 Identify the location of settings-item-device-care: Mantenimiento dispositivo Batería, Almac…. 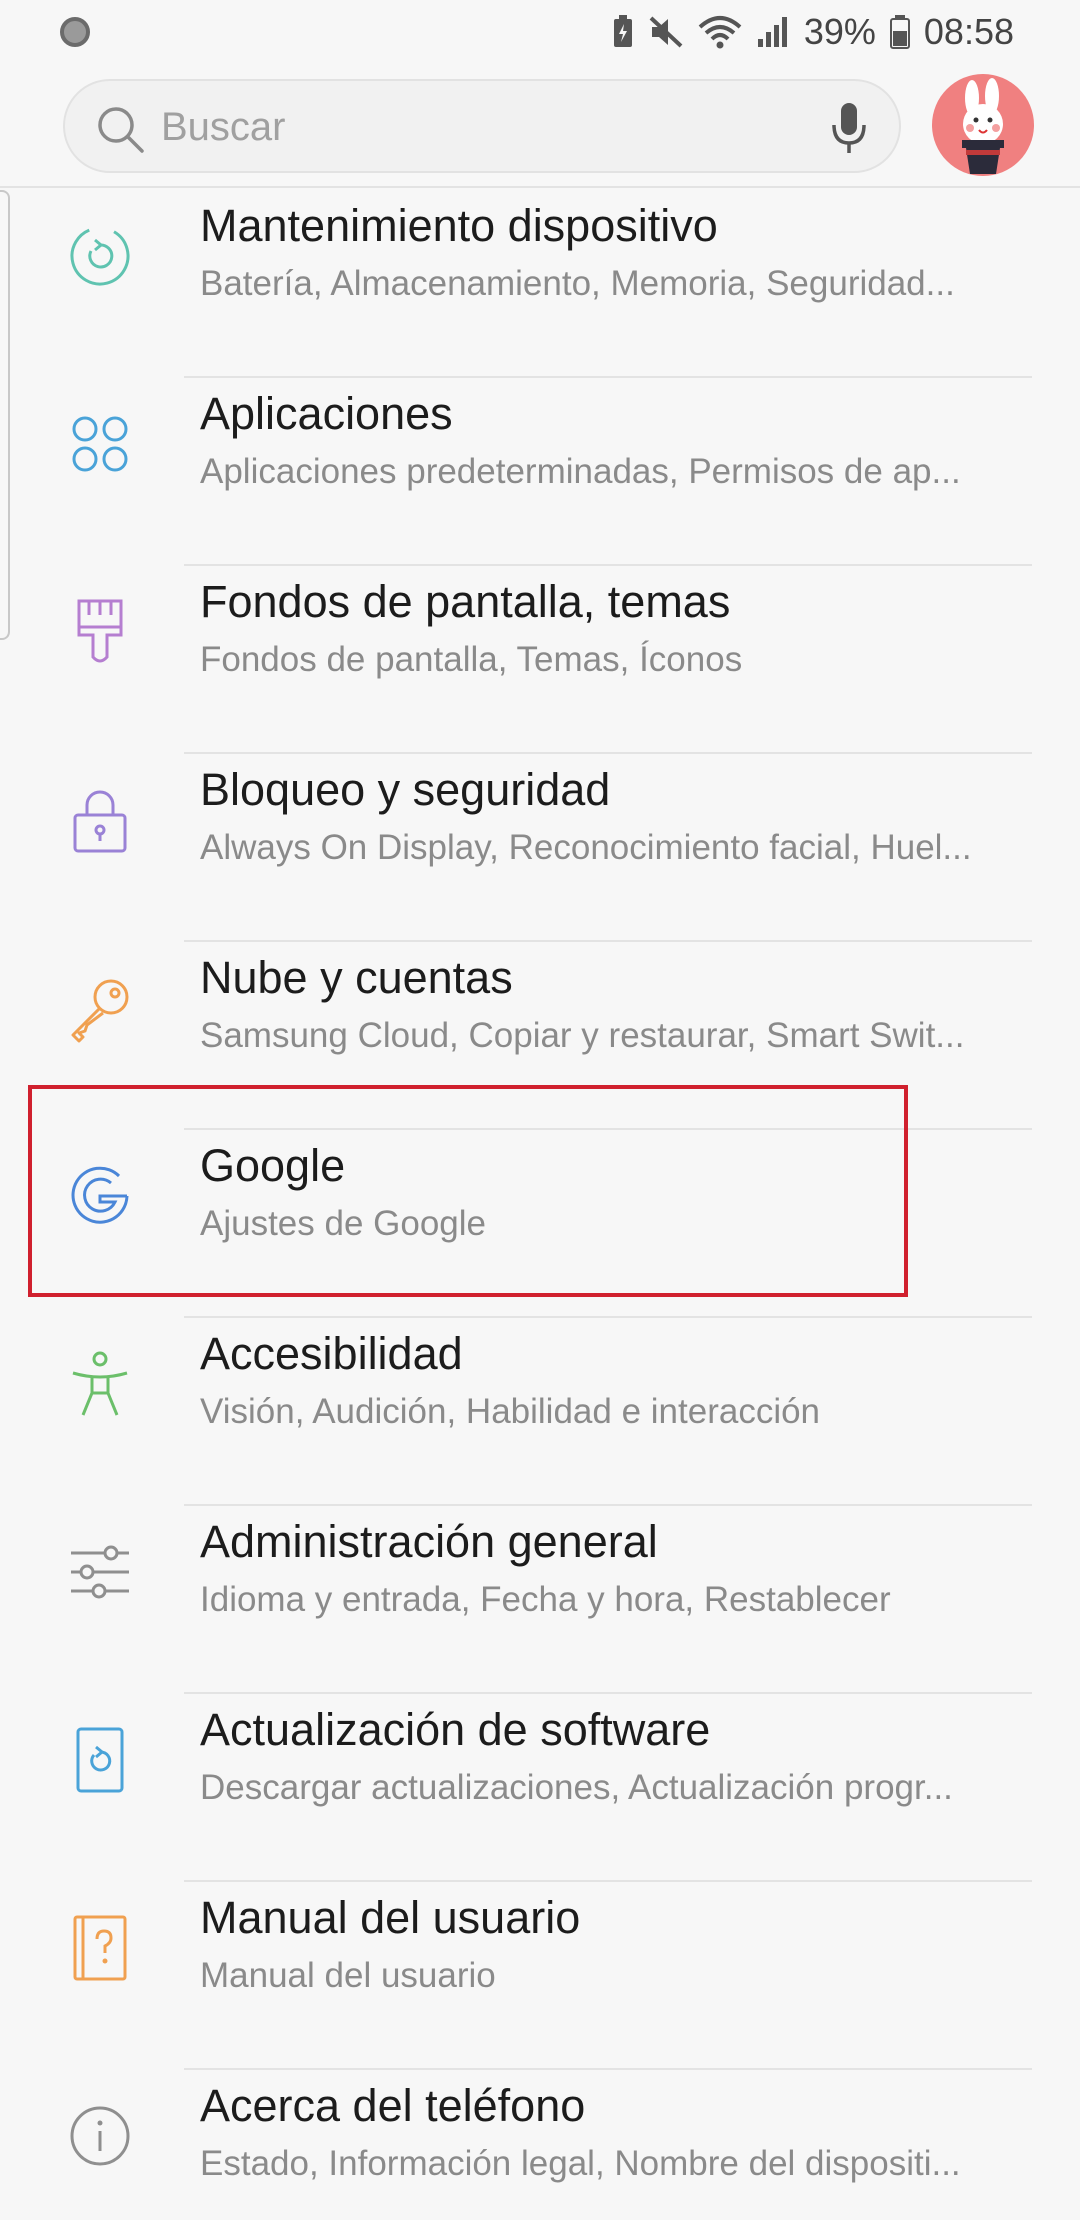
(540, 284).